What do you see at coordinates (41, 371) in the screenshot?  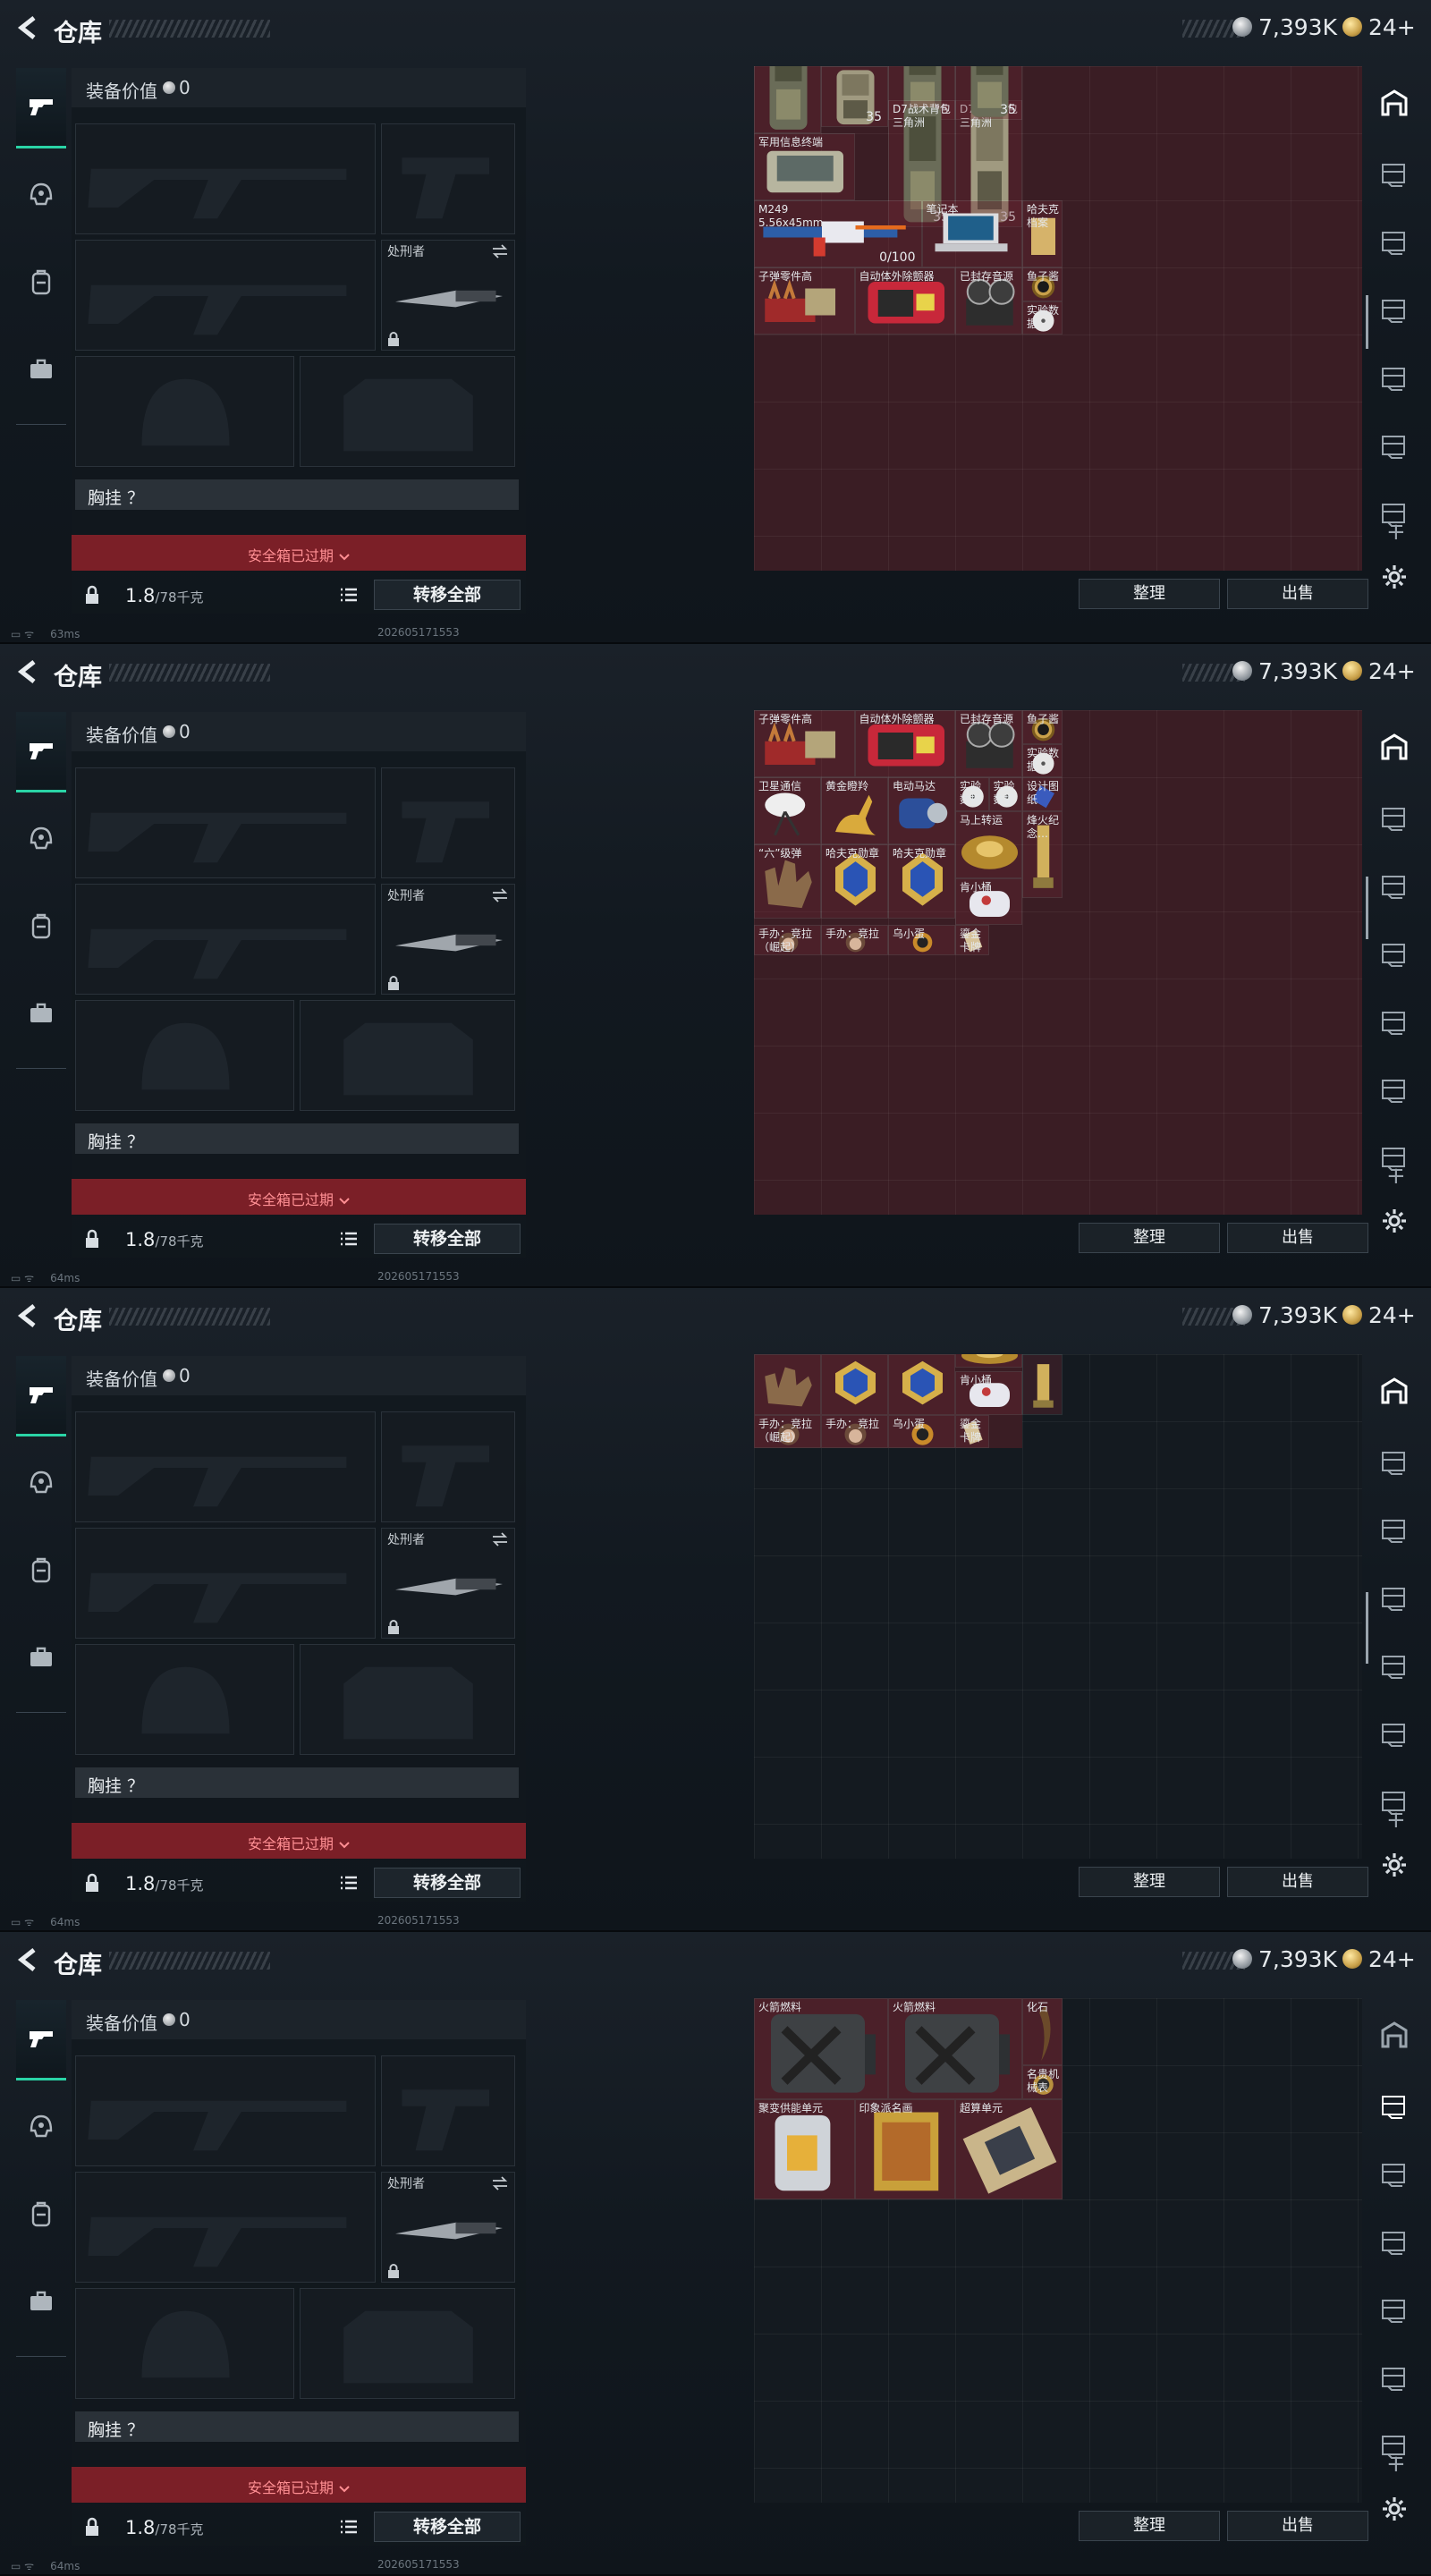 I see `nav-tab-briefcase` at bounding box center [41, 371].